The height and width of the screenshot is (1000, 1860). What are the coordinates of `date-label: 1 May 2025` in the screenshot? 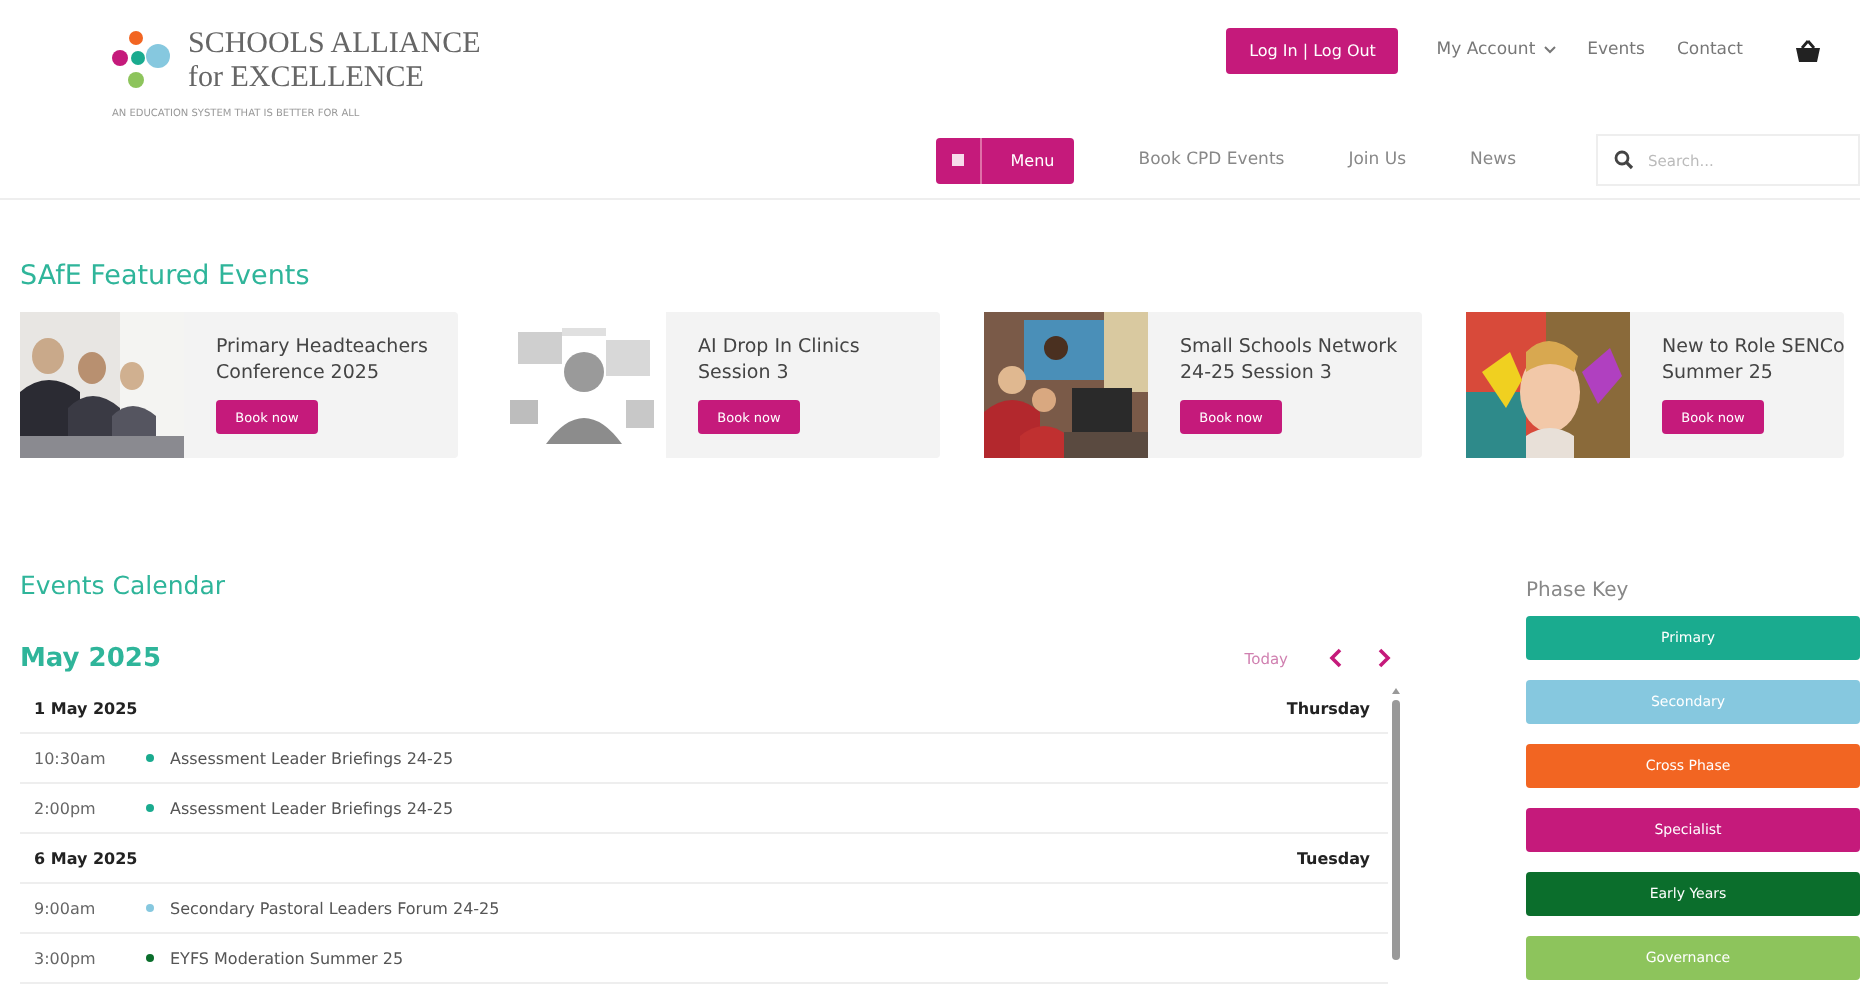 It's located at (86, 708).